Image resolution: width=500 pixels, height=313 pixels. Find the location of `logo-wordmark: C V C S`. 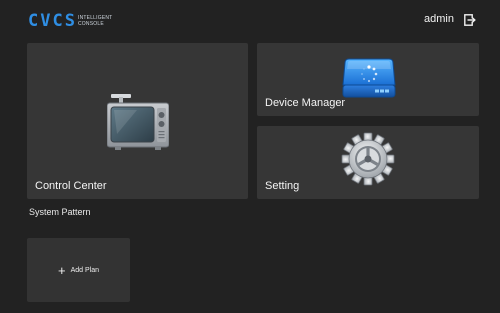

logo-wordmark: C V C S is located at coordinates (51, 21).